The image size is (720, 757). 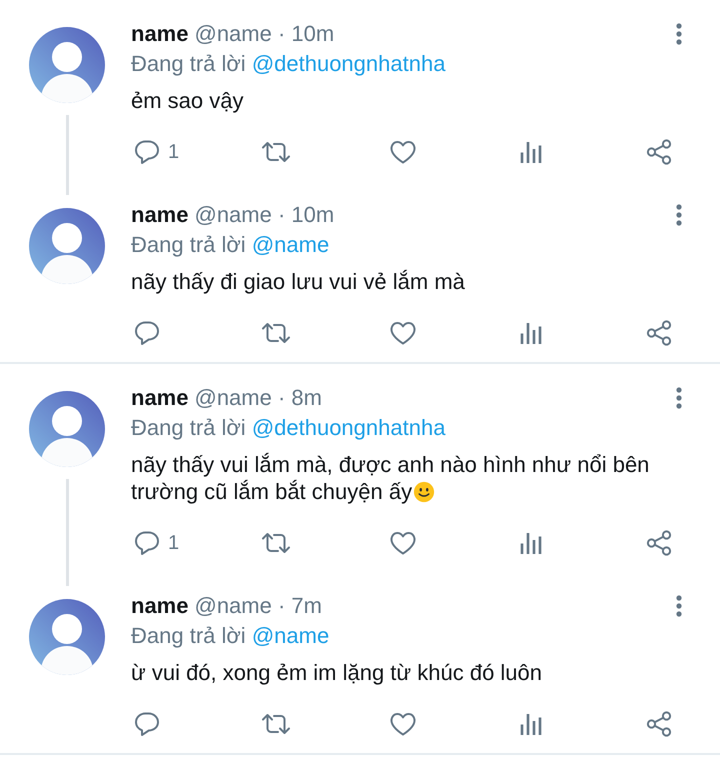 I want to click on tweet-text: nãy thấy đi giao lưu vui vẻ lắm mà, so click(x=298, y=281).